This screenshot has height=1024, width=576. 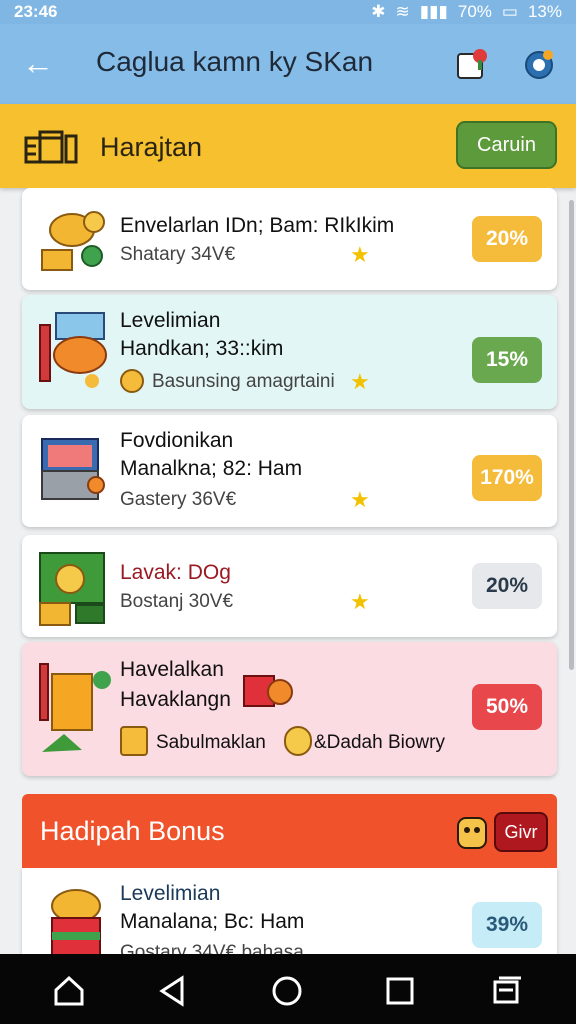 I want to click on treasure-chest-icon, so click(x=73, y=469).